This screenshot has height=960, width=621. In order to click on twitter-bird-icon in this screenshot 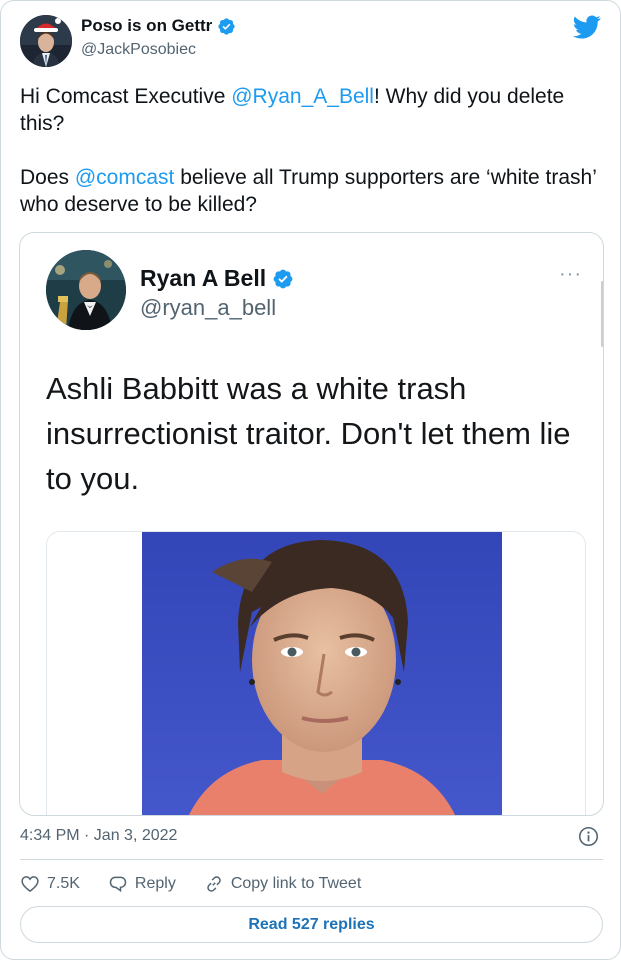, I will do `click(587, 27)`.